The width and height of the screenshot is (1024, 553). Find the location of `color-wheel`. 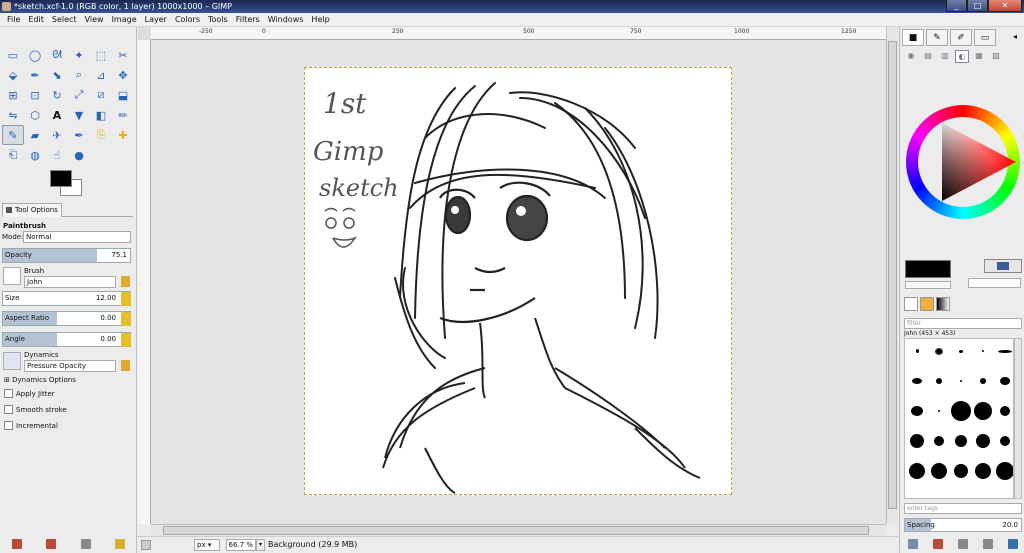

color-wheel is located at coordinates (963, 162).